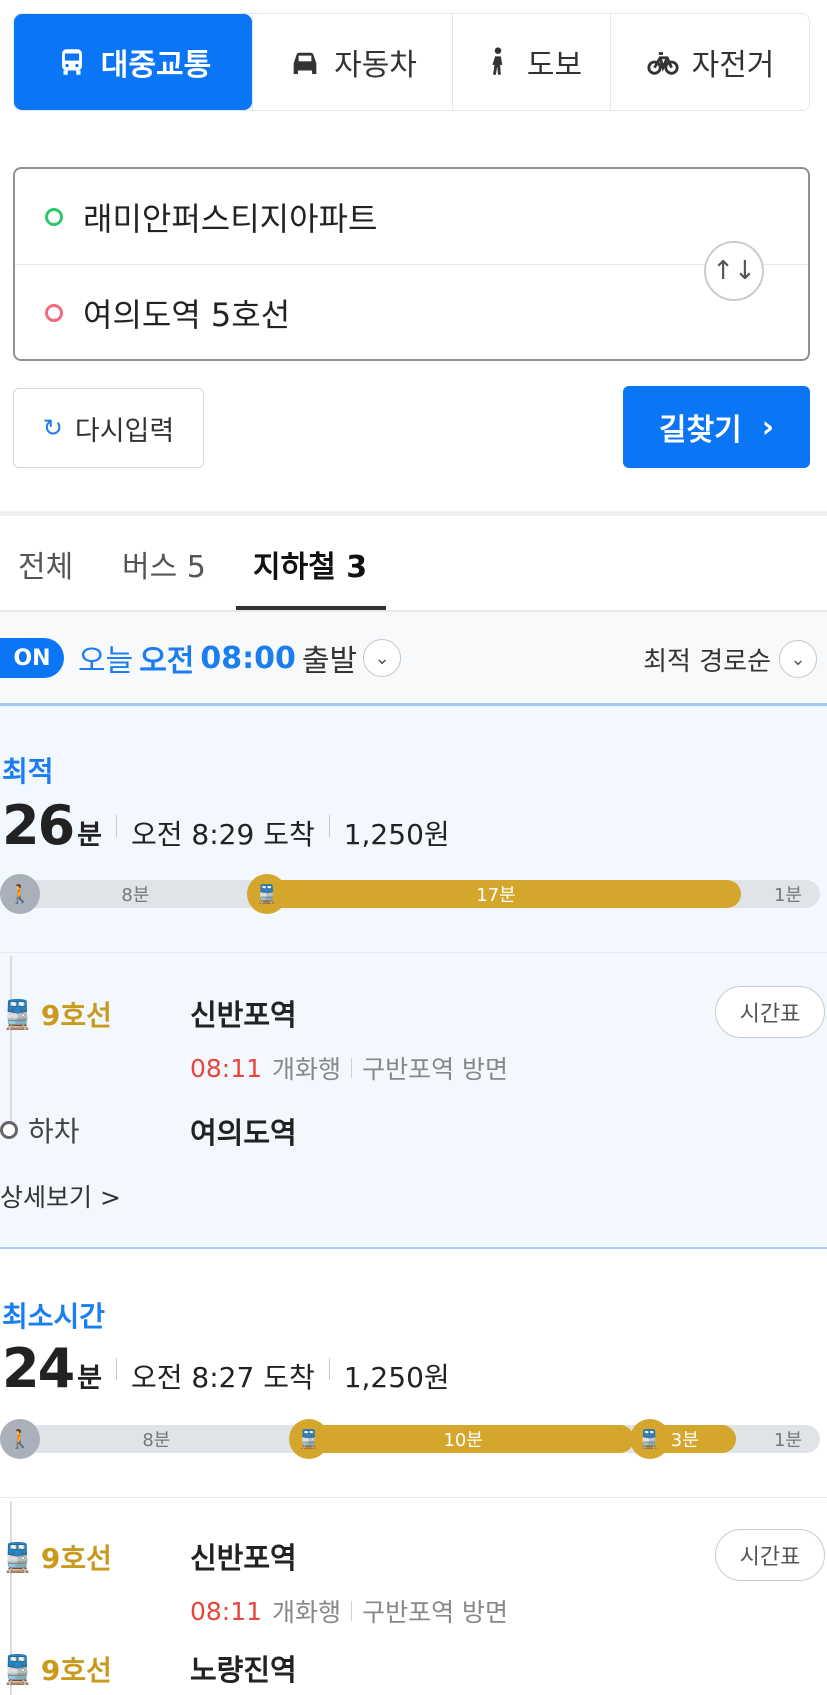  Describe the element at coordinates (60, 1196) in the screenshot. I see `detail-link: 상세보기 >` at that location.